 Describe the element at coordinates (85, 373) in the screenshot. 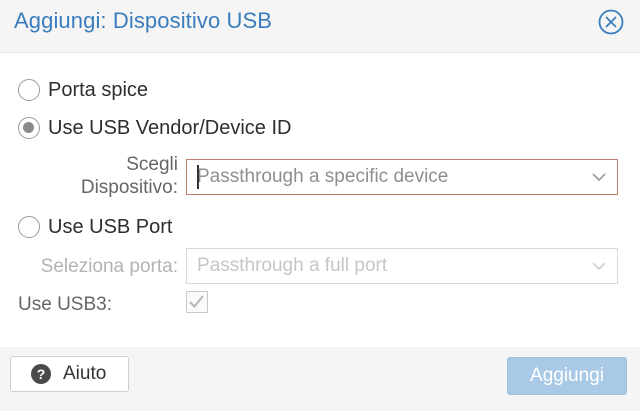

I see `help-button-label: Aiuto` at that location.